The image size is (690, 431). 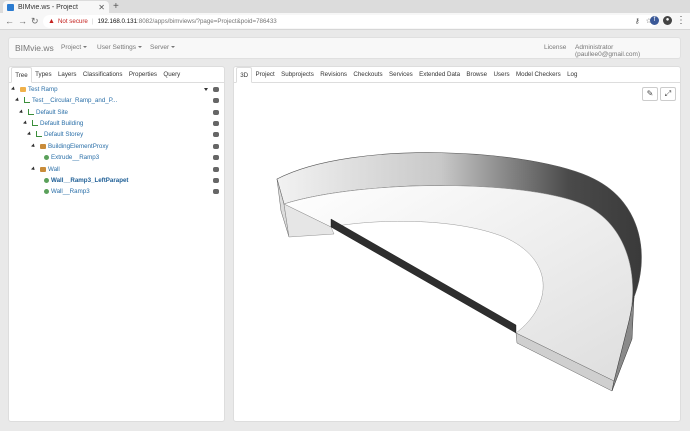 I want to click on tab-3d: 3D, so click(x=244, y=75).